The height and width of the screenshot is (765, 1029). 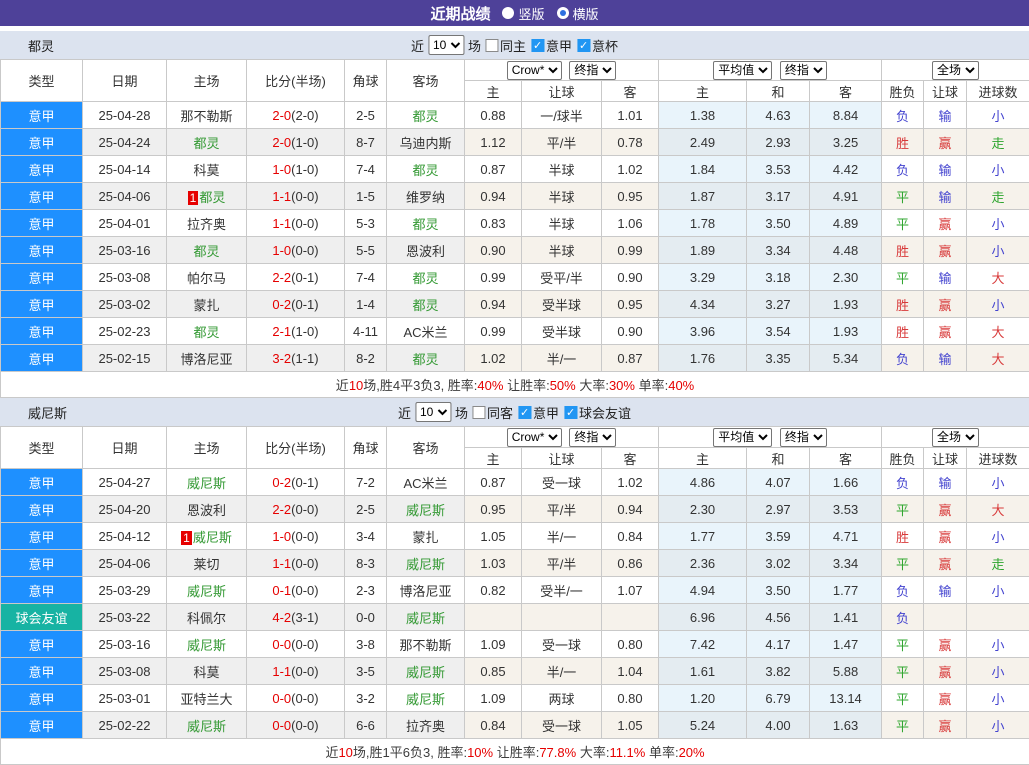 I want to click on away-team-cell: 乌迪内斯, so click(x=426, y=142).